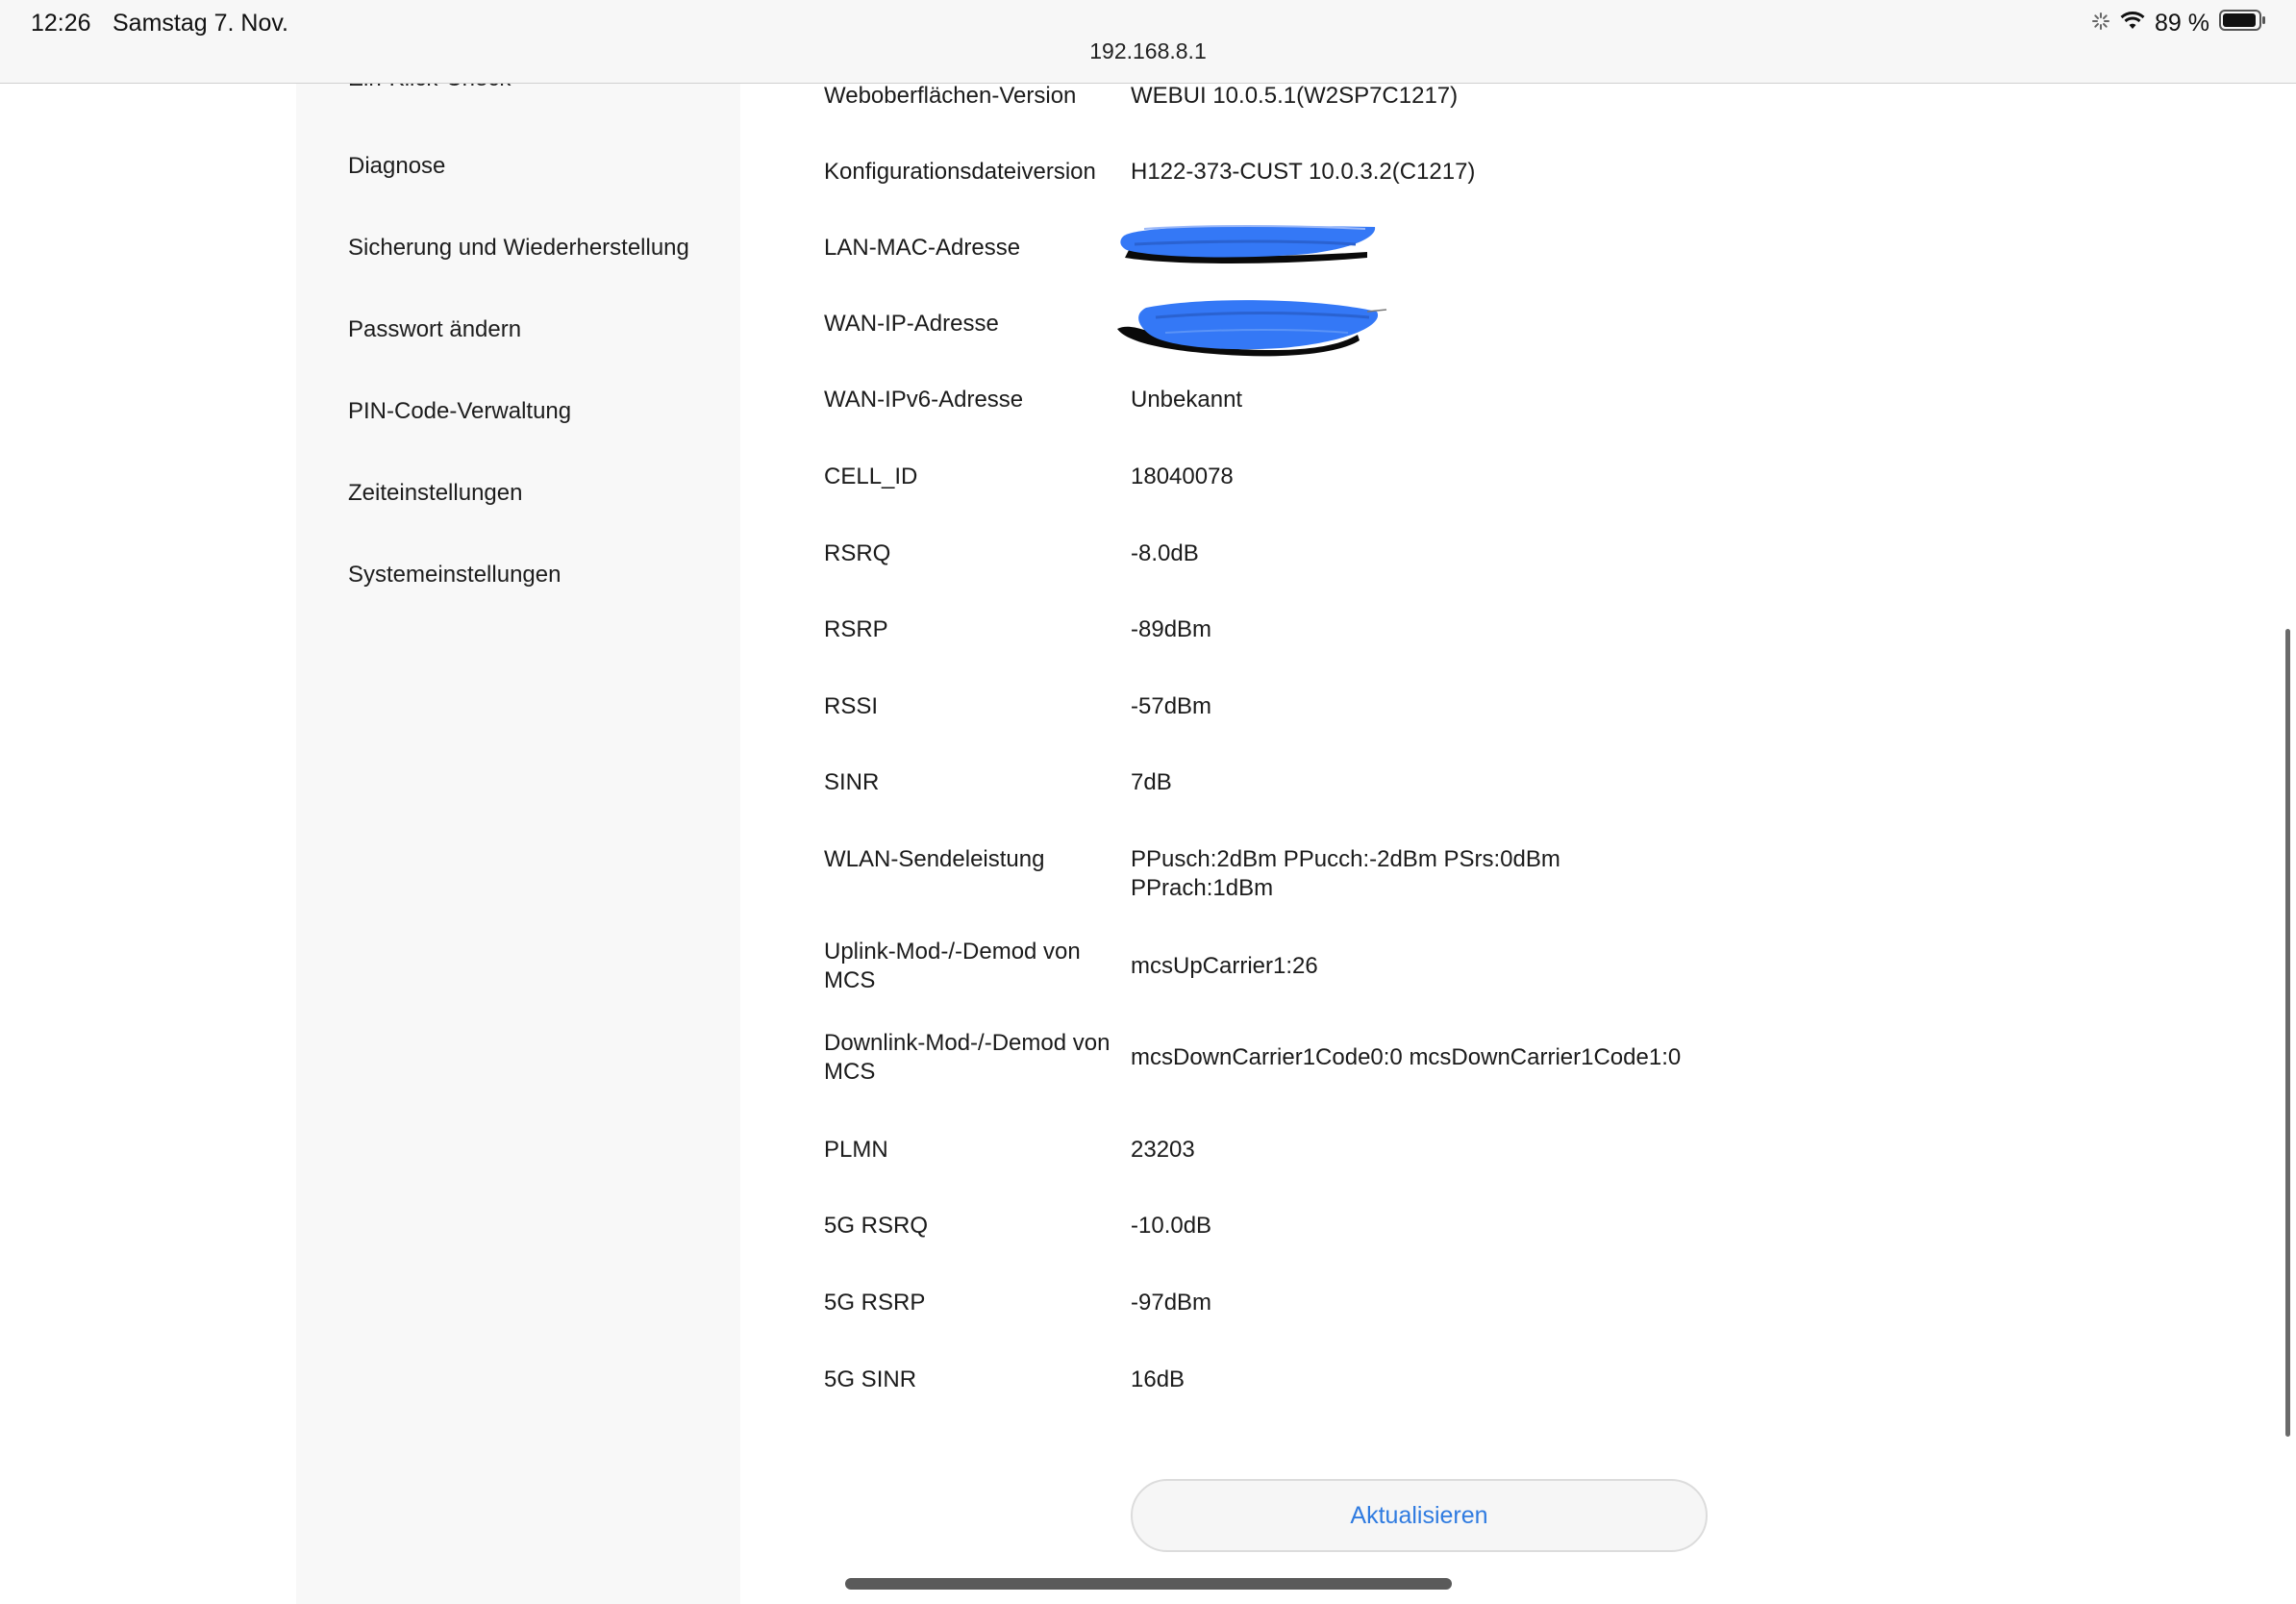  What do you see at coordinates (518, 248) in the screenshot?
I see `sidebar-item-sicherung: Sicherung und Wiederherstellung` at bounding box center [518, 248].